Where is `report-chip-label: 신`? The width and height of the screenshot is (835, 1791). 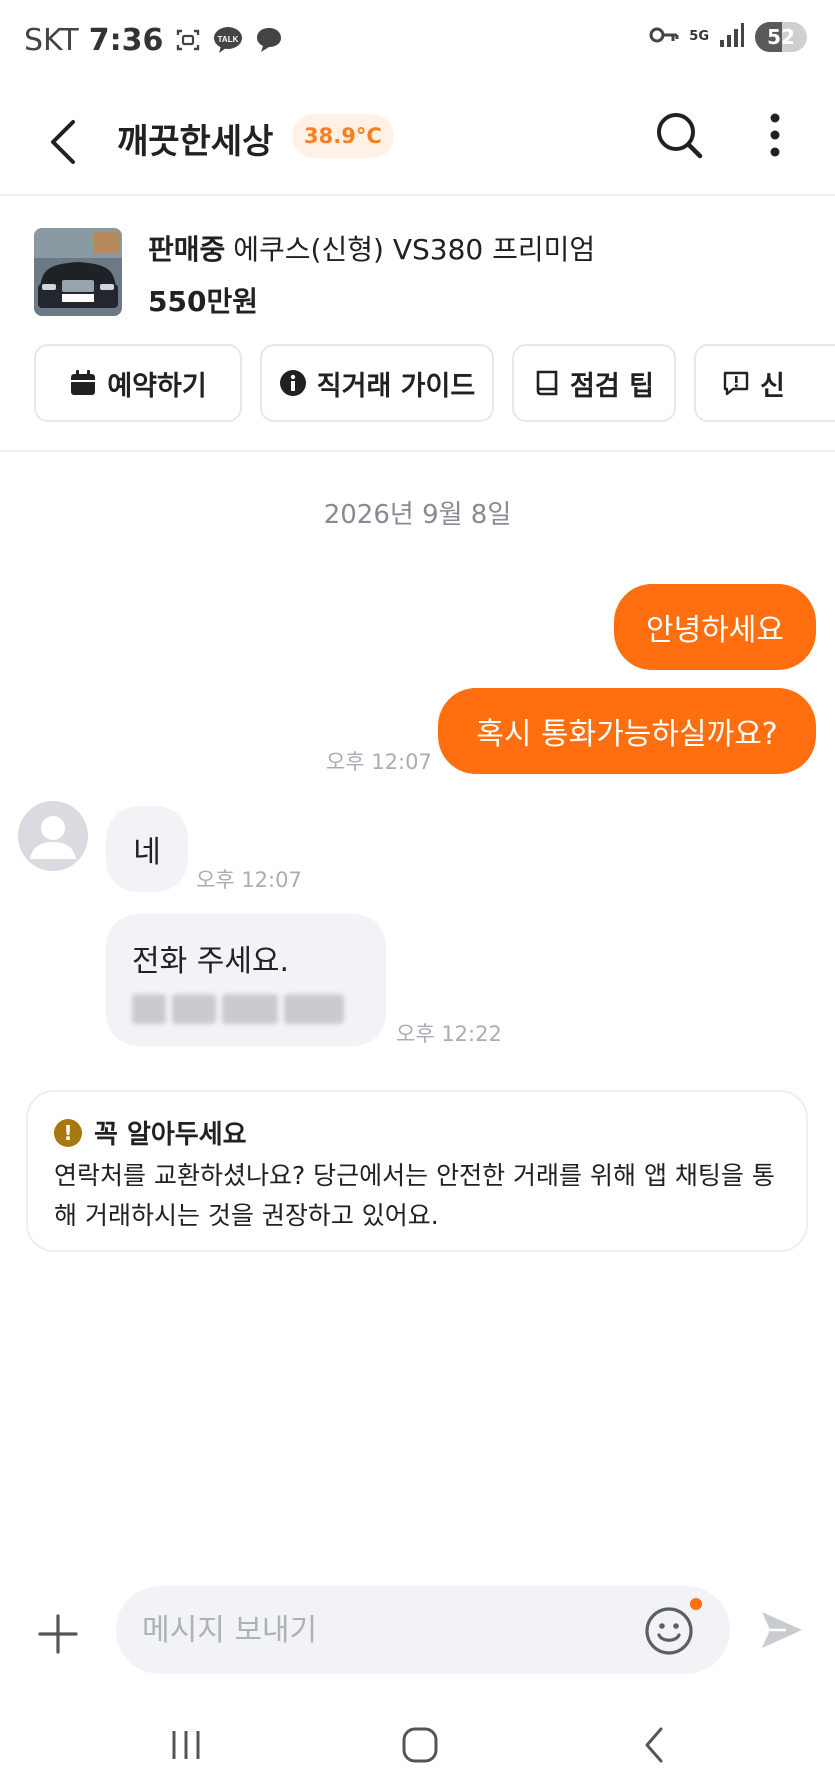
report-chip-label: 신 is located at coordinates (772, 386).